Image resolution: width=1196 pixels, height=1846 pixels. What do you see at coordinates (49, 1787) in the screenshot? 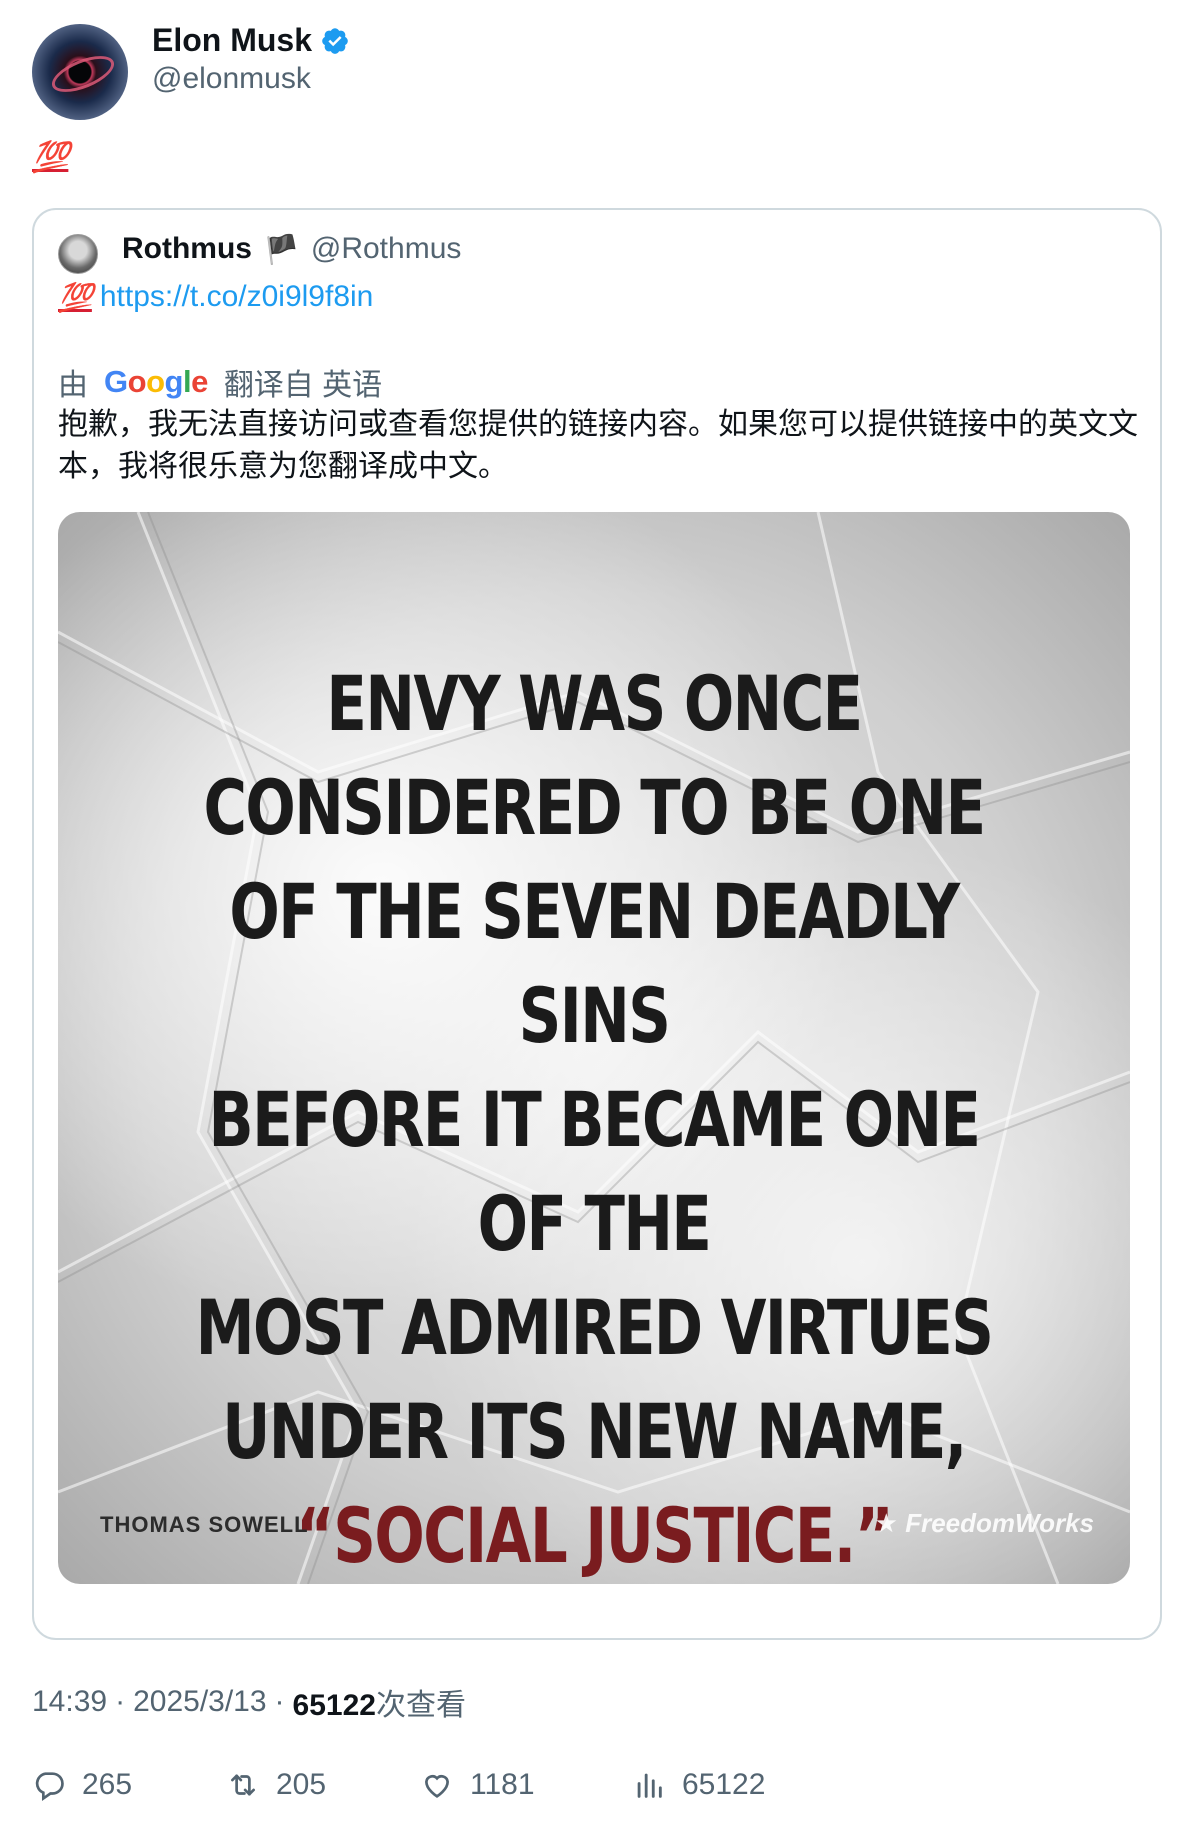
I see `reply-icon` at bounding box center [49, 1787].